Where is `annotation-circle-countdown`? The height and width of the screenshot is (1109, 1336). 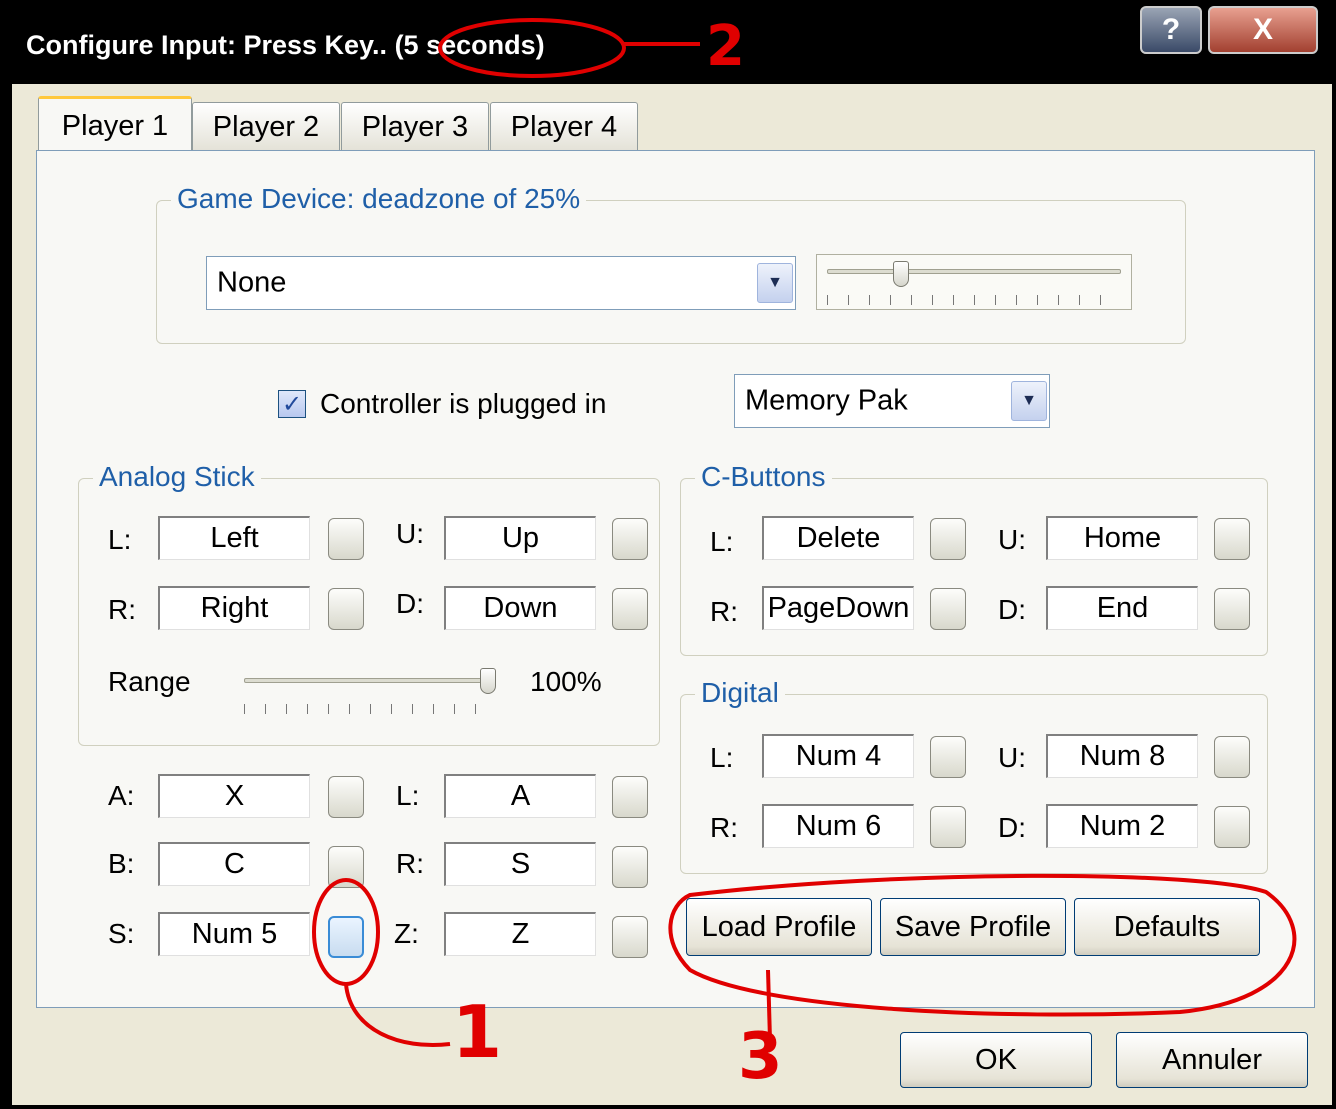 annotation-circle-countdown is located at coordinates (532, 48).